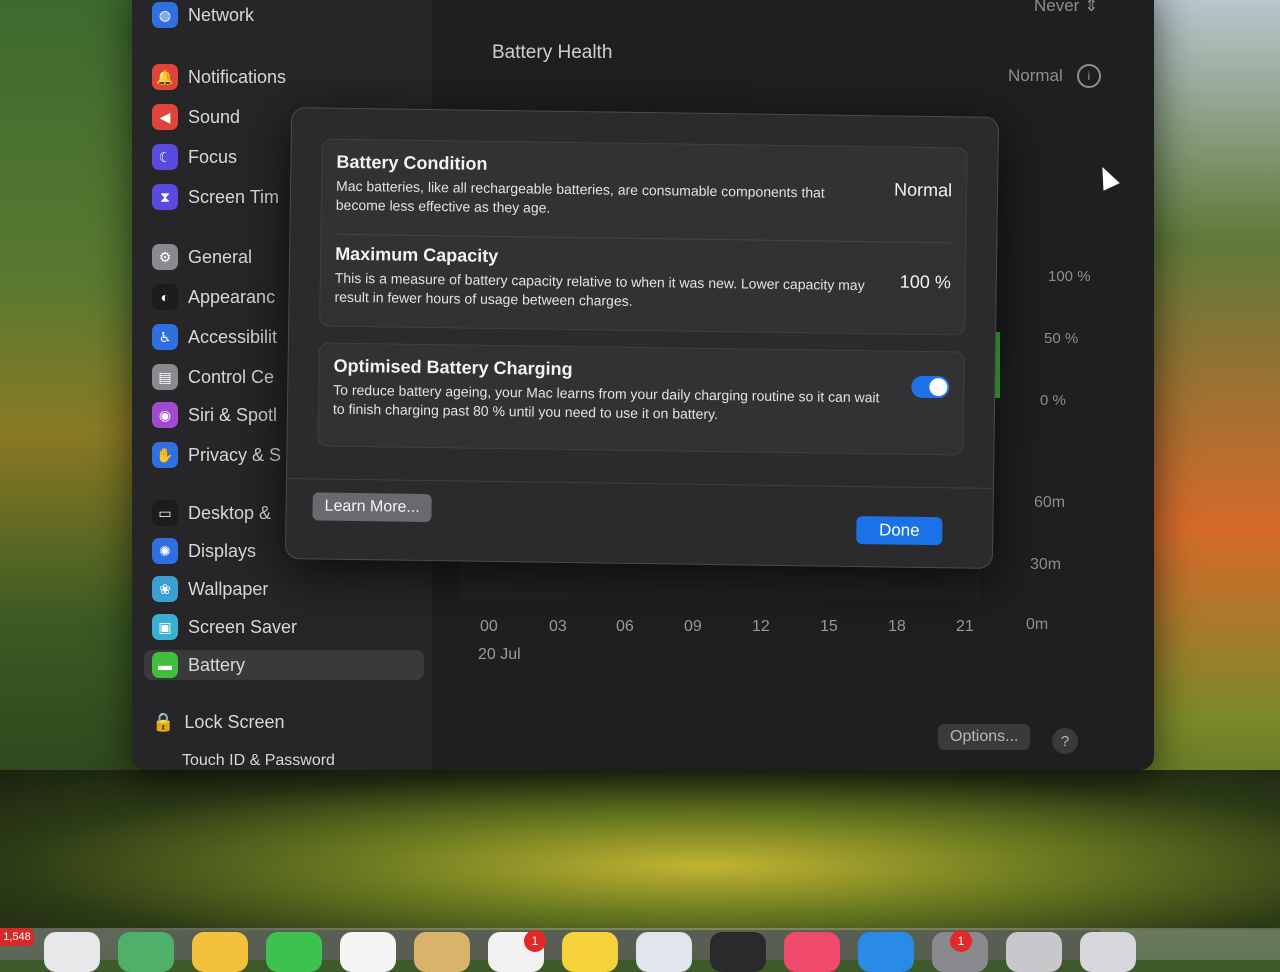  I want to click on sidebar-item-label: Screen Saver, so click(243, 626).